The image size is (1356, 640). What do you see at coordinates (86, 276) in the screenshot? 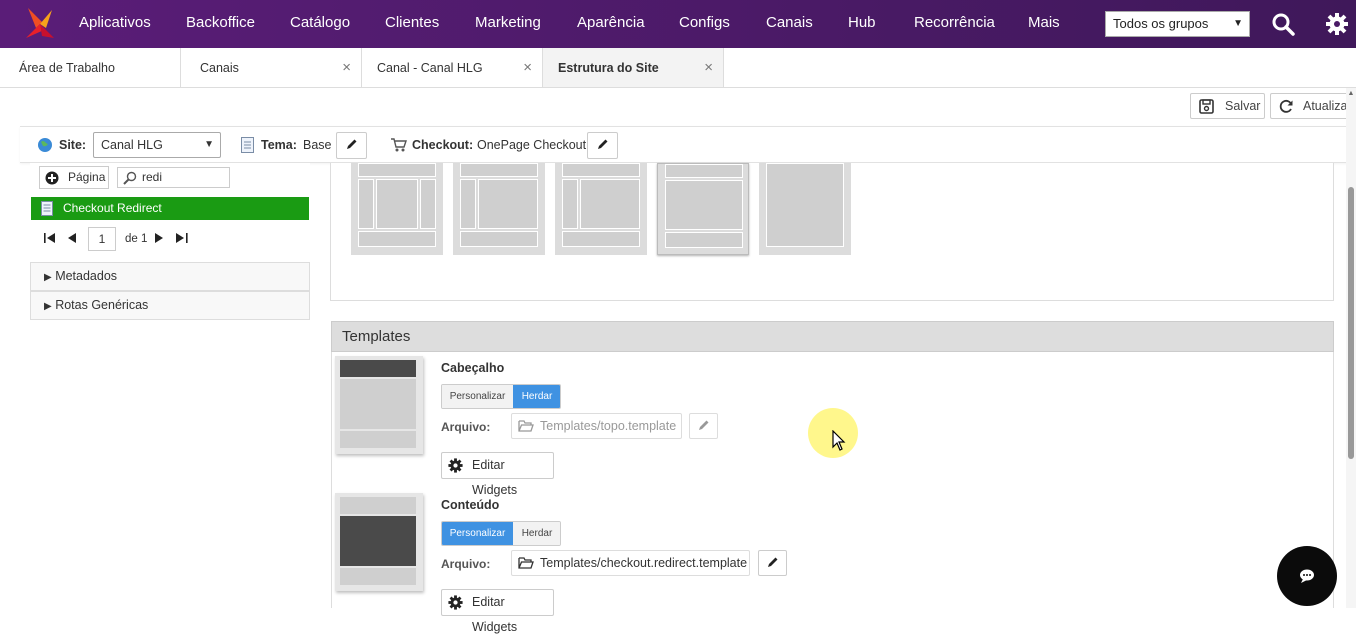
I see `section-label: Metadados` at bounding box center [86, 276].